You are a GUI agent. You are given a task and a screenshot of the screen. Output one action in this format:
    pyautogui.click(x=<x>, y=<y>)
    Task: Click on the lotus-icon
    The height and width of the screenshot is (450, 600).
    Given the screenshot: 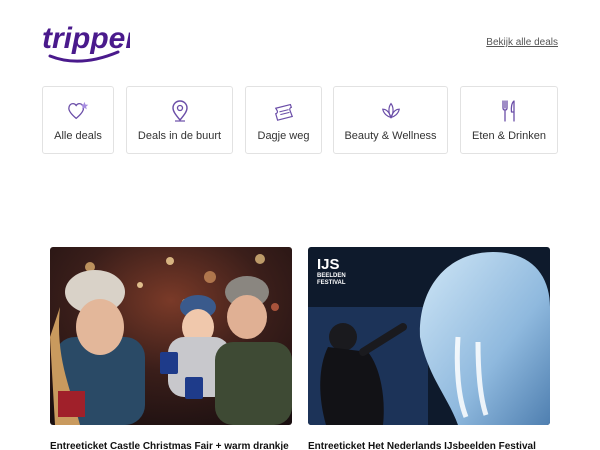 What is the action you would take?
    pyautogui.click(x=391, y=111)
    